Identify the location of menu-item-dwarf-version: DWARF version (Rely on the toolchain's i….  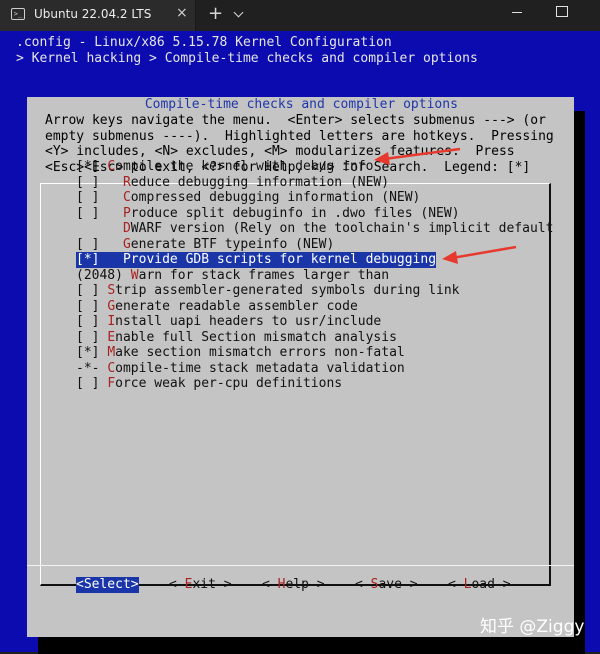
(314, 229).